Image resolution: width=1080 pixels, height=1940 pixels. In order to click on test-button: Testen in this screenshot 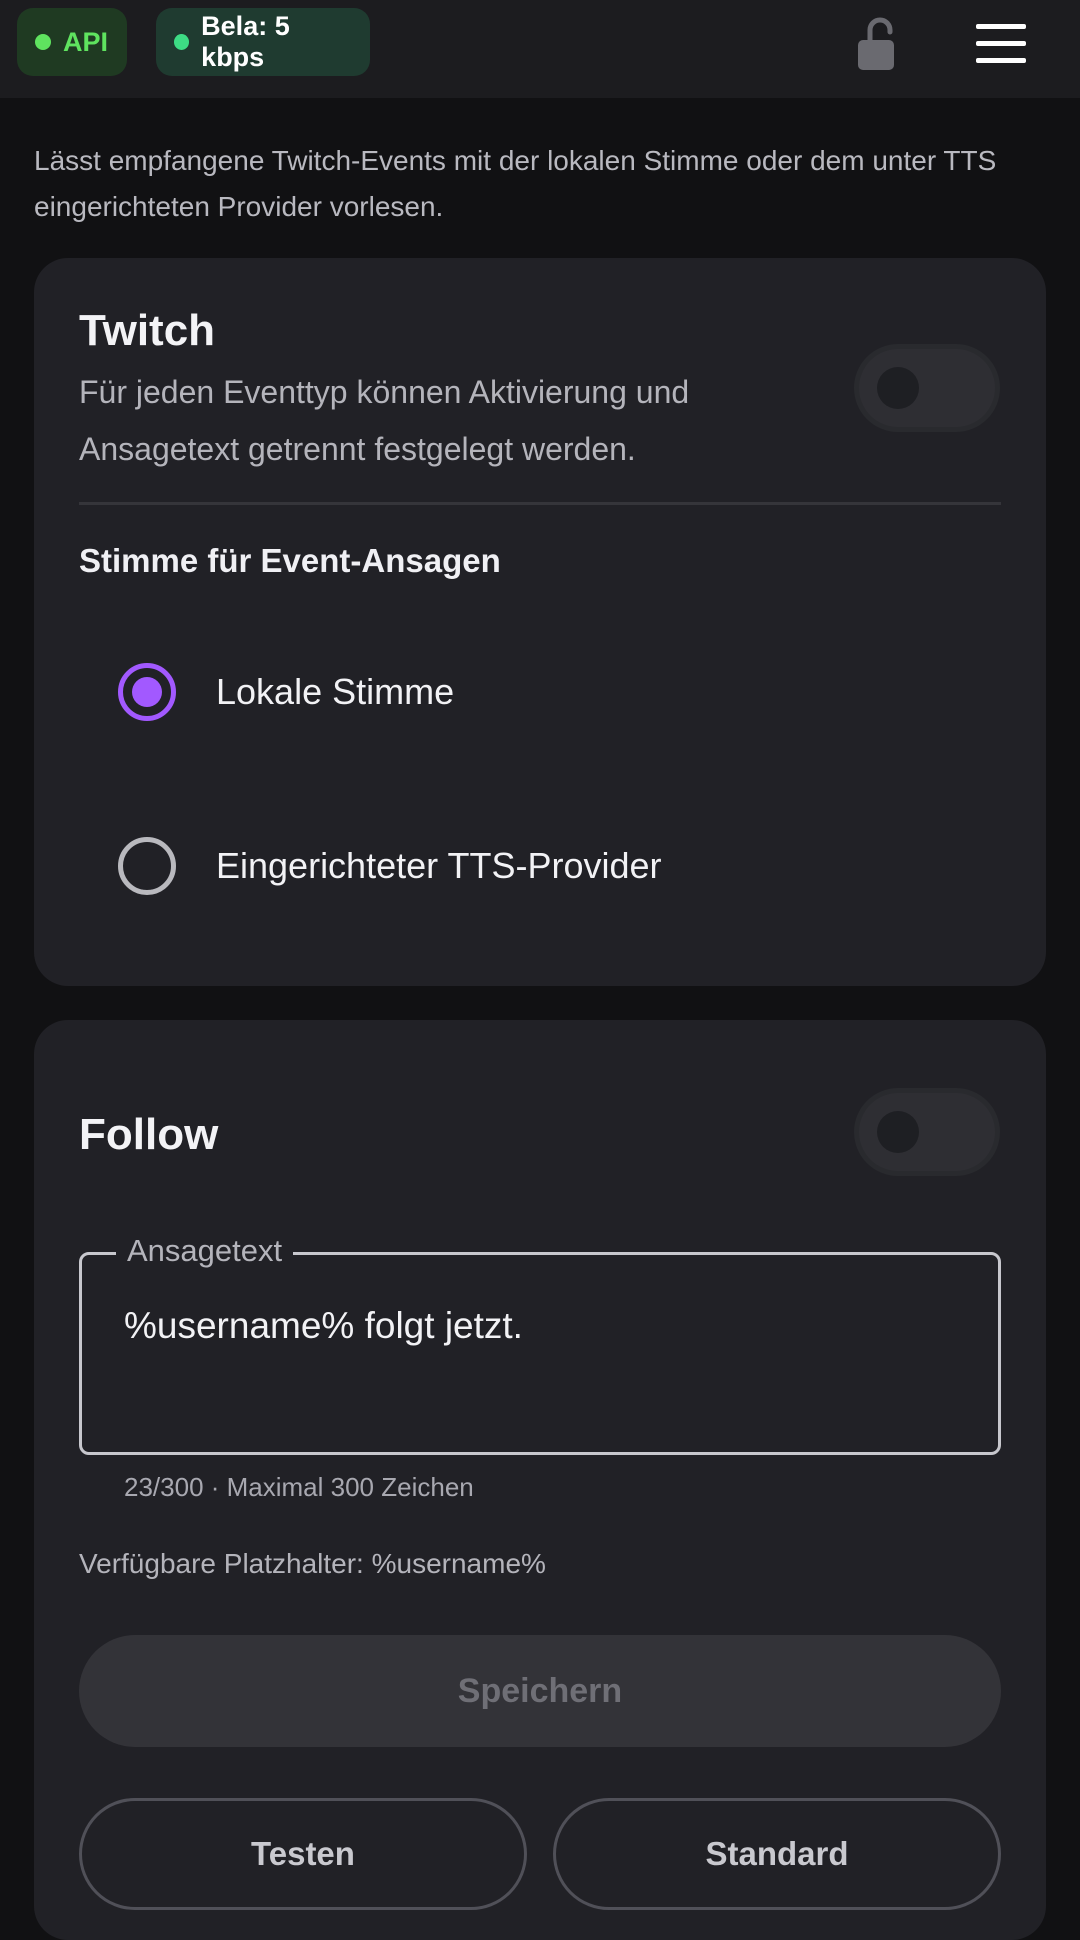, I will do `click(303, 1854)`.